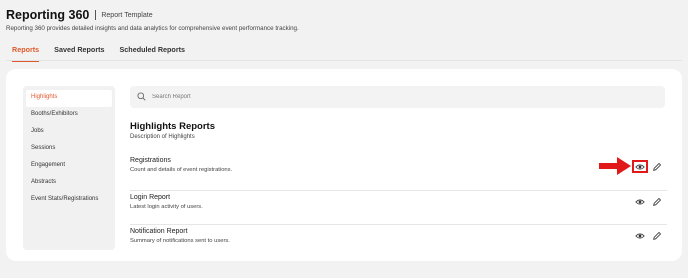 The height and width of the screenshot is (278, 688). Describe the element at coordinates (344, 60) in the screenshot. I see `tabs-divider` at that location.